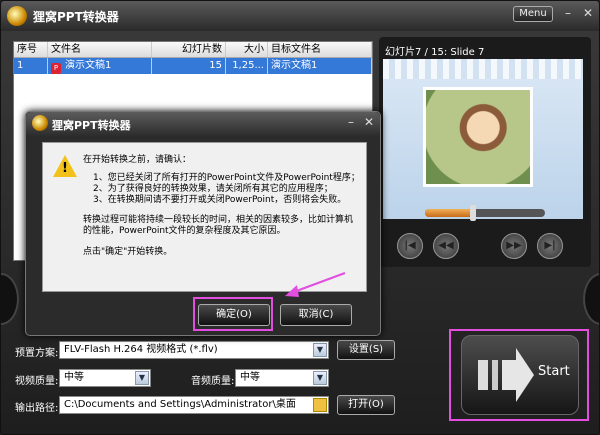 This screenshot has width=600, height=435. Describe the element at coordinates (203, 124) in the screenshot. I see `dialog-title-bar: 狸窝PPT转换器 – ✕` at that location.